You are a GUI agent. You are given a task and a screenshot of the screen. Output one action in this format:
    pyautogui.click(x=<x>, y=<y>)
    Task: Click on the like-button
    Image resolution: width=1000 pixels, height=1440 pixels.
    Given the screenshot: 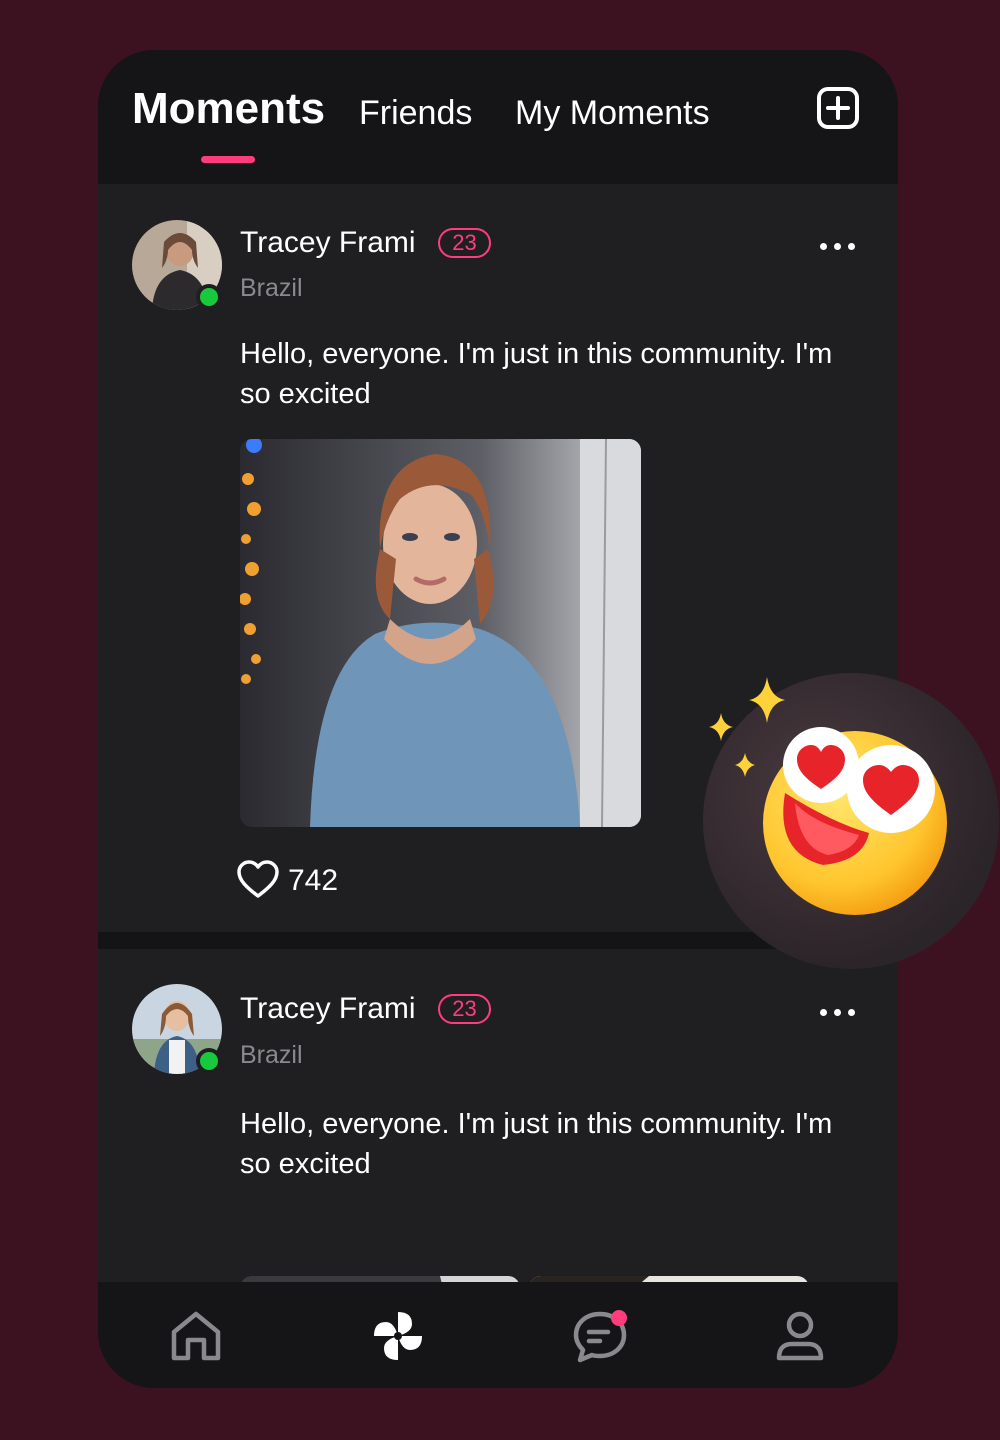 What is the action you would take?
    pyautogui.click(x=258, y=880)
    